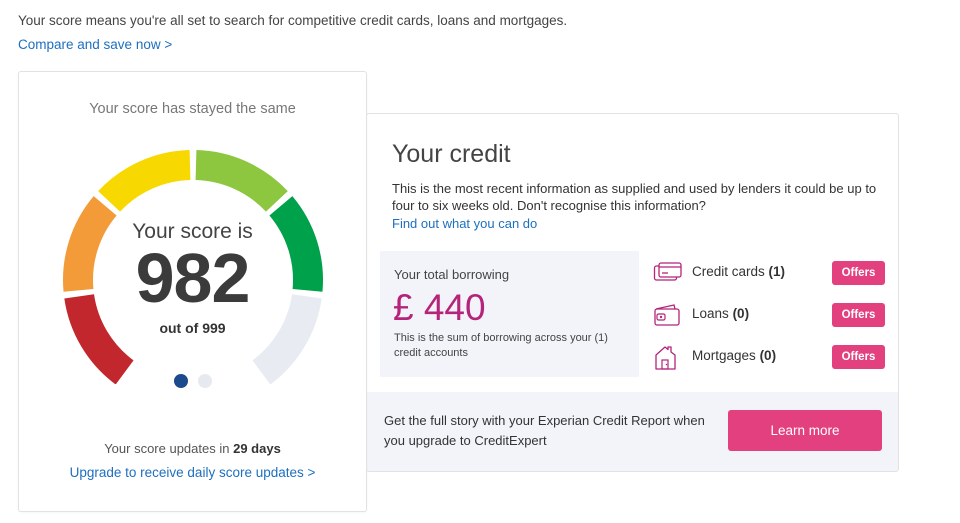 Image resolution: width=960 pixels, height=523 pixels. Describe the element at coordinates (667, 271) in the screenshot. I see `credit-card-icon` at that location.